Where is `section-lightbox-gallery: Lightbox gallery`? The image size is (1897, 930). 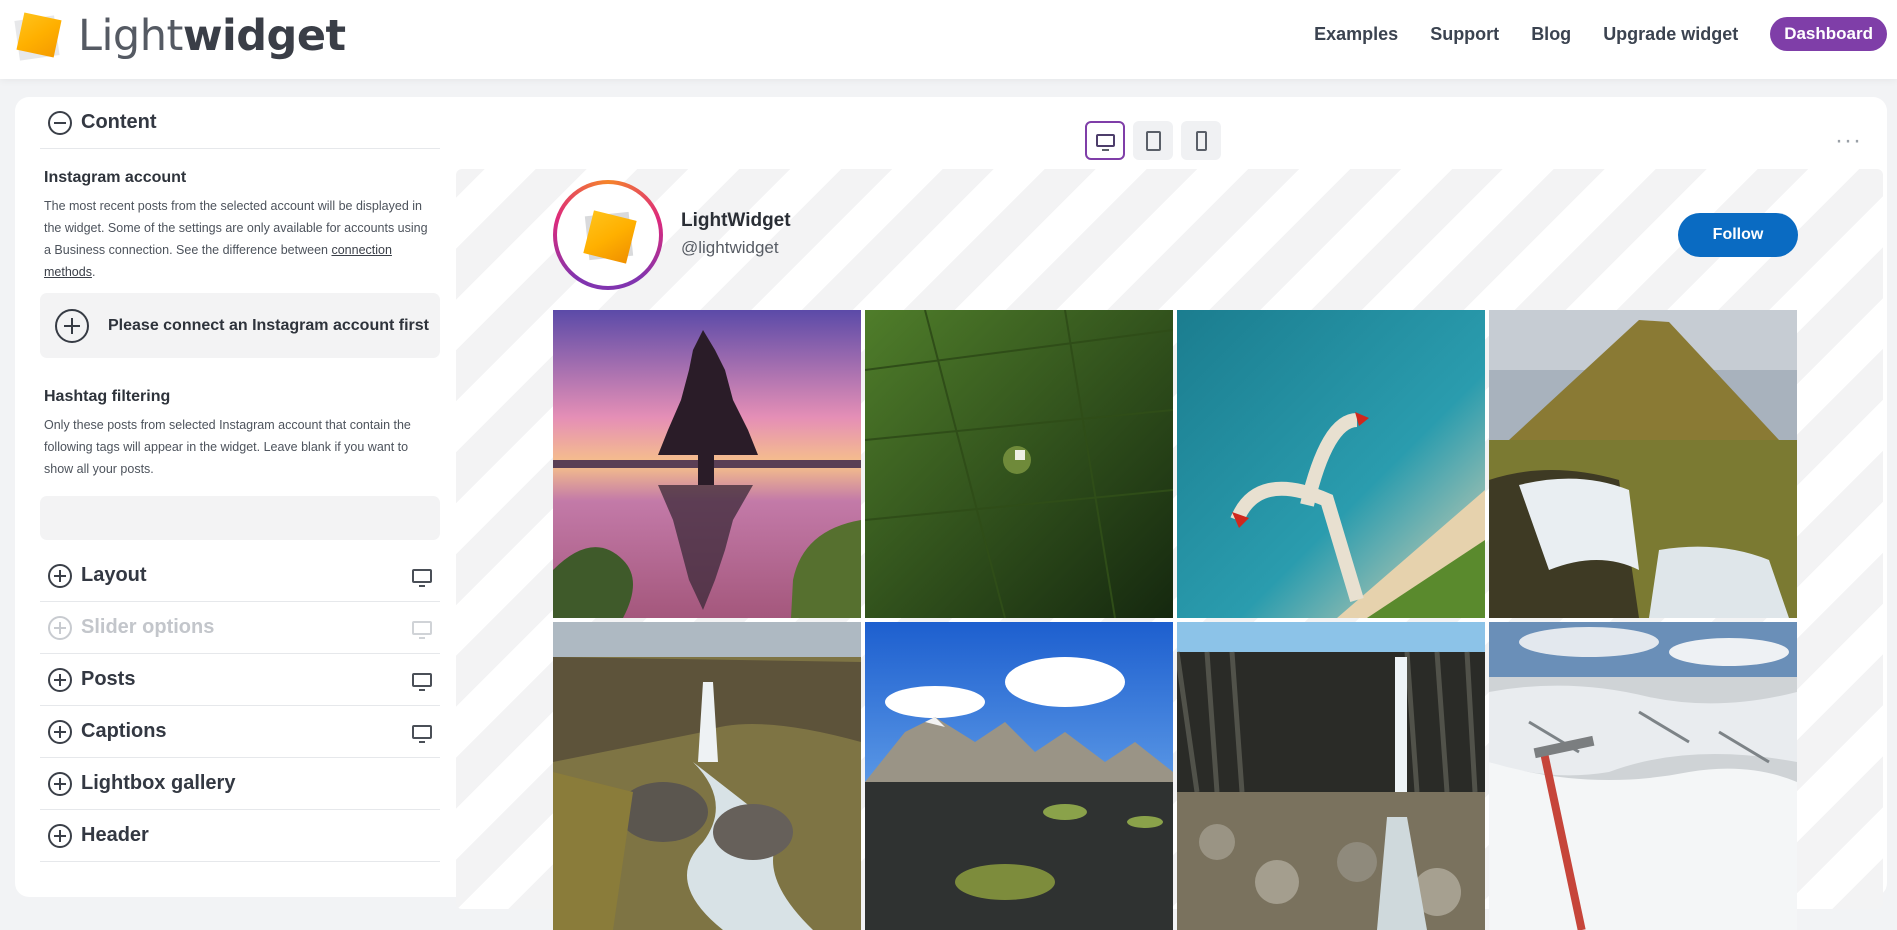
section-lightbox-gallery: Lightbox gallery is located at coordinates (240, 784).